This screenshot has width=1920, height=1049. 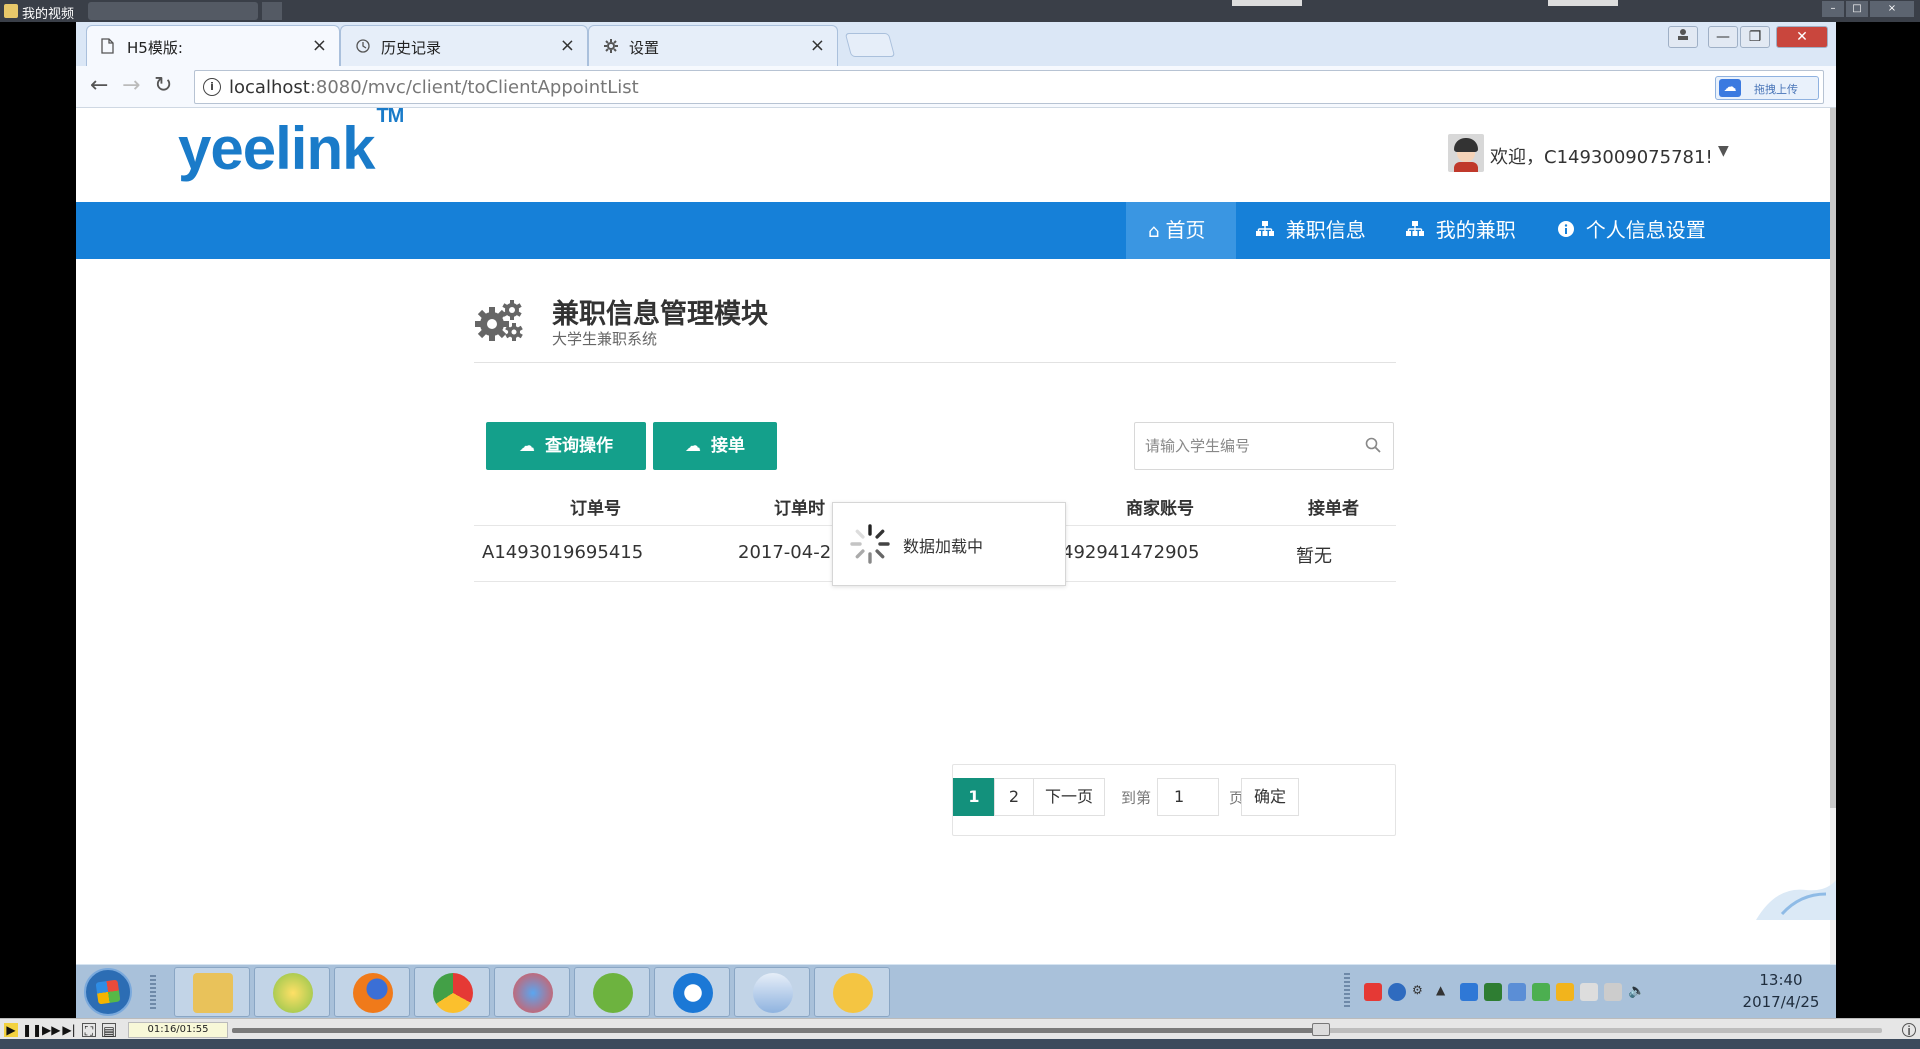 What do you see at coordinates (109, 1030) in the screenshot?
I see `settings-icon: ▤` at bounding box center [109, 1030].